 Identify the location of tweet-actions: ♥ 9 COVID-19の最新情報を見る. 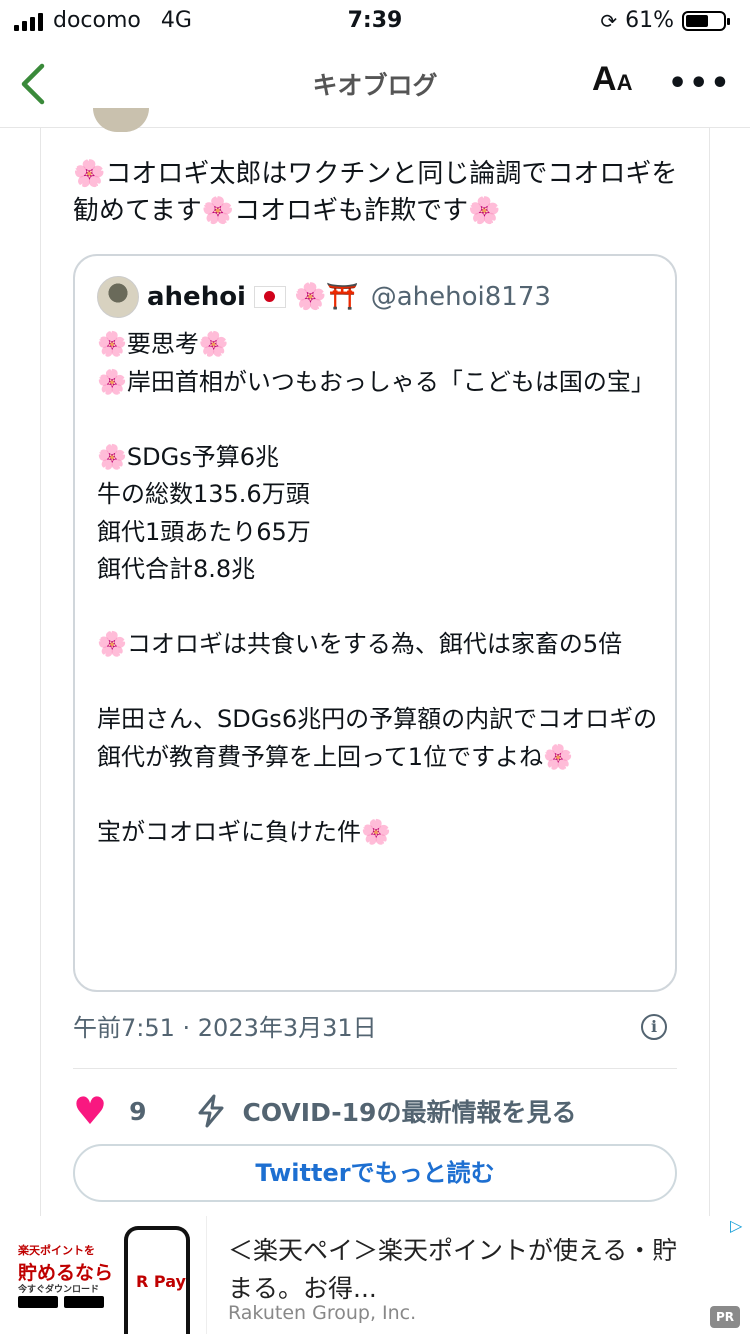
(324, 1111).